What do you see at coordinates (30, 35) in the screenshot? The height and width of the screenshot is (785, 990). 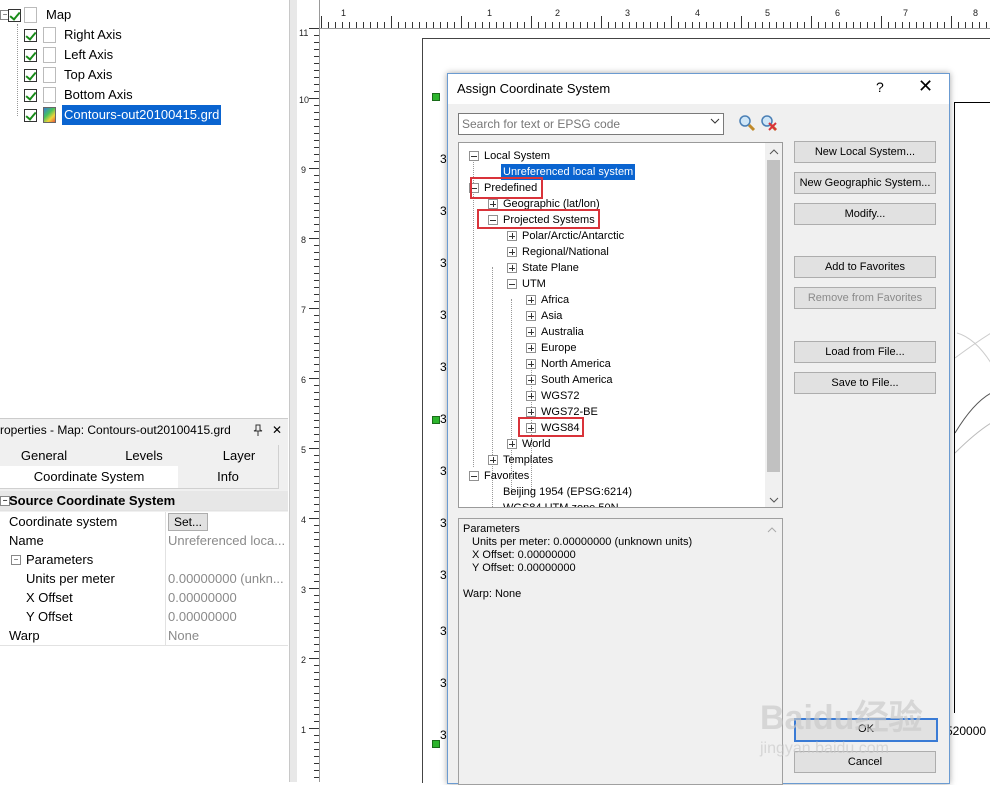 I see `right-axis-checkbox` at bounding box center [30, 35].